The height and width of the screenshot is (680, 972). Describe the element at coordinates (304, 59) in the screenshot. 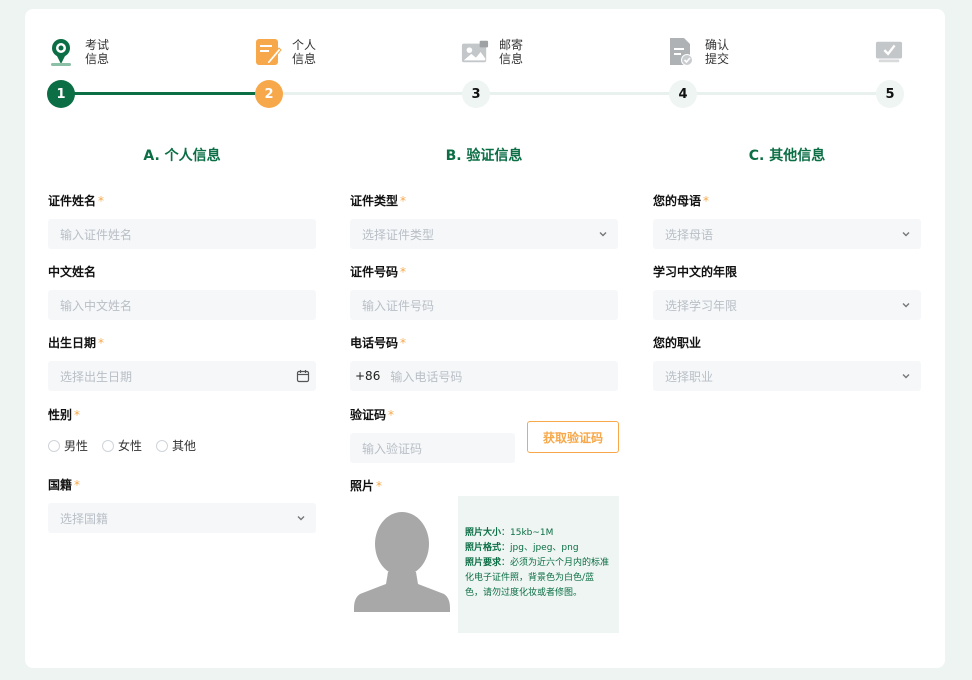

I see `step-label: 信息` at that location.